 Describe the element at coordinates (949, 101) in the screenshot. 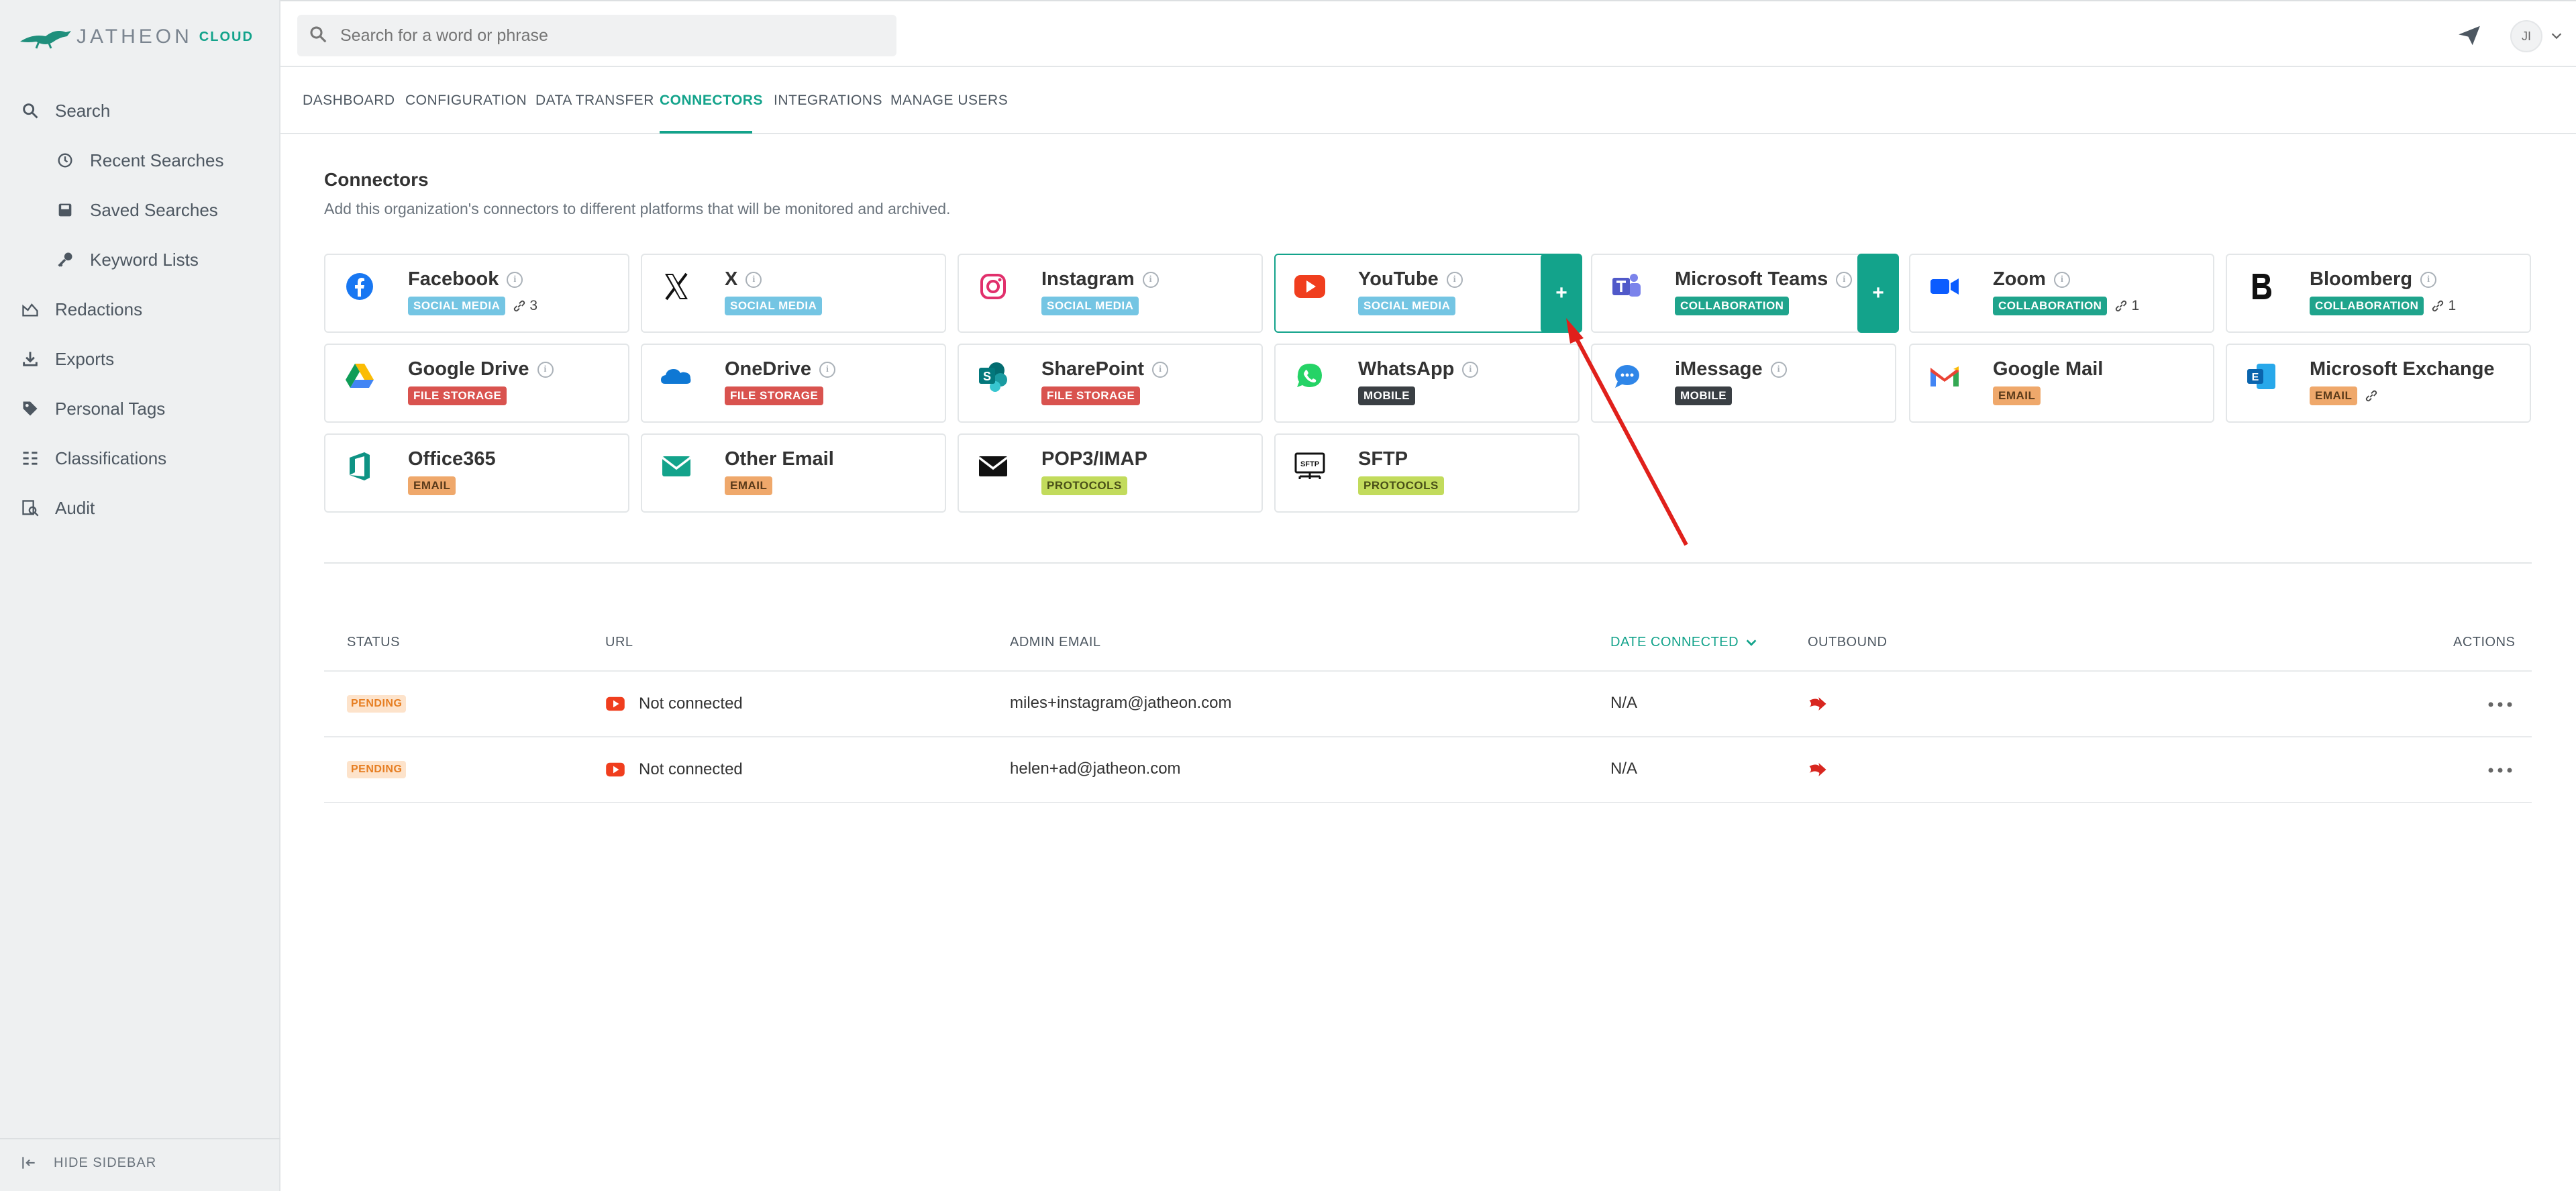

I see `tab-manage-users: MANAGE USERS` at that location.